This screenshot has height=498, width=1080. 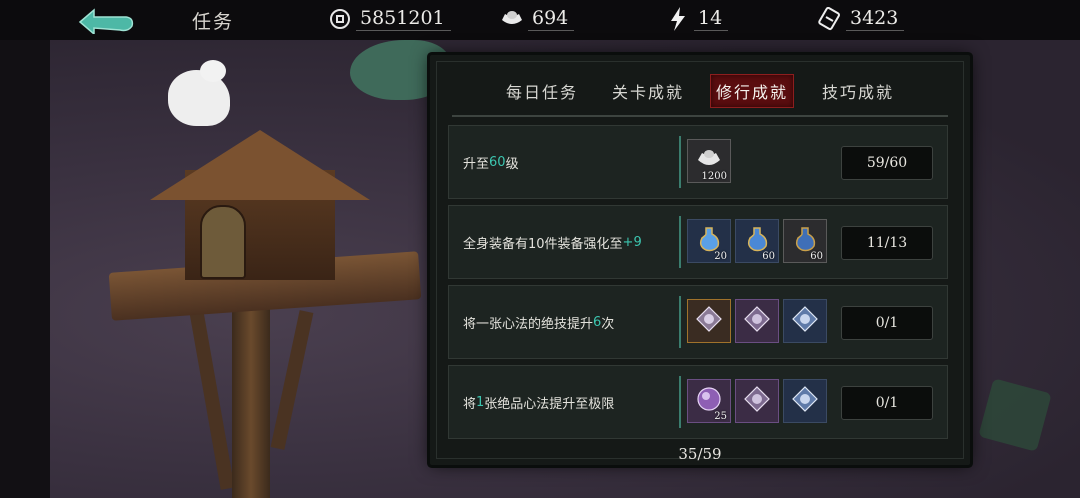 What do you see at coordinates (830, 19) in the screenshot?
I see `ticket-icon` at bounding box center [830, 19].